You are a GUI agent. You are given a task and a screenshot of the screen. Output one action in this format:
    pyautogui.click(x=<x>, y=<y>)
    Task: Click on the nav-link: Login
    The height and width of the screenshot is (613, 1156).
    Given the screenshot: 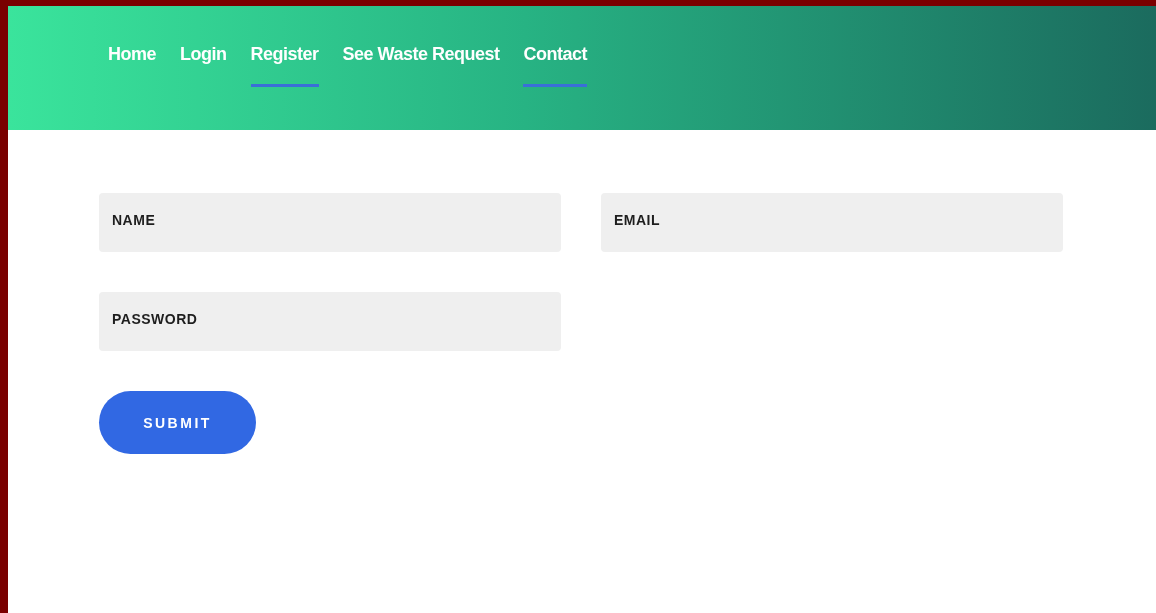 What is the action you would take?
    pyautogui.click(x=203, y=65)
    